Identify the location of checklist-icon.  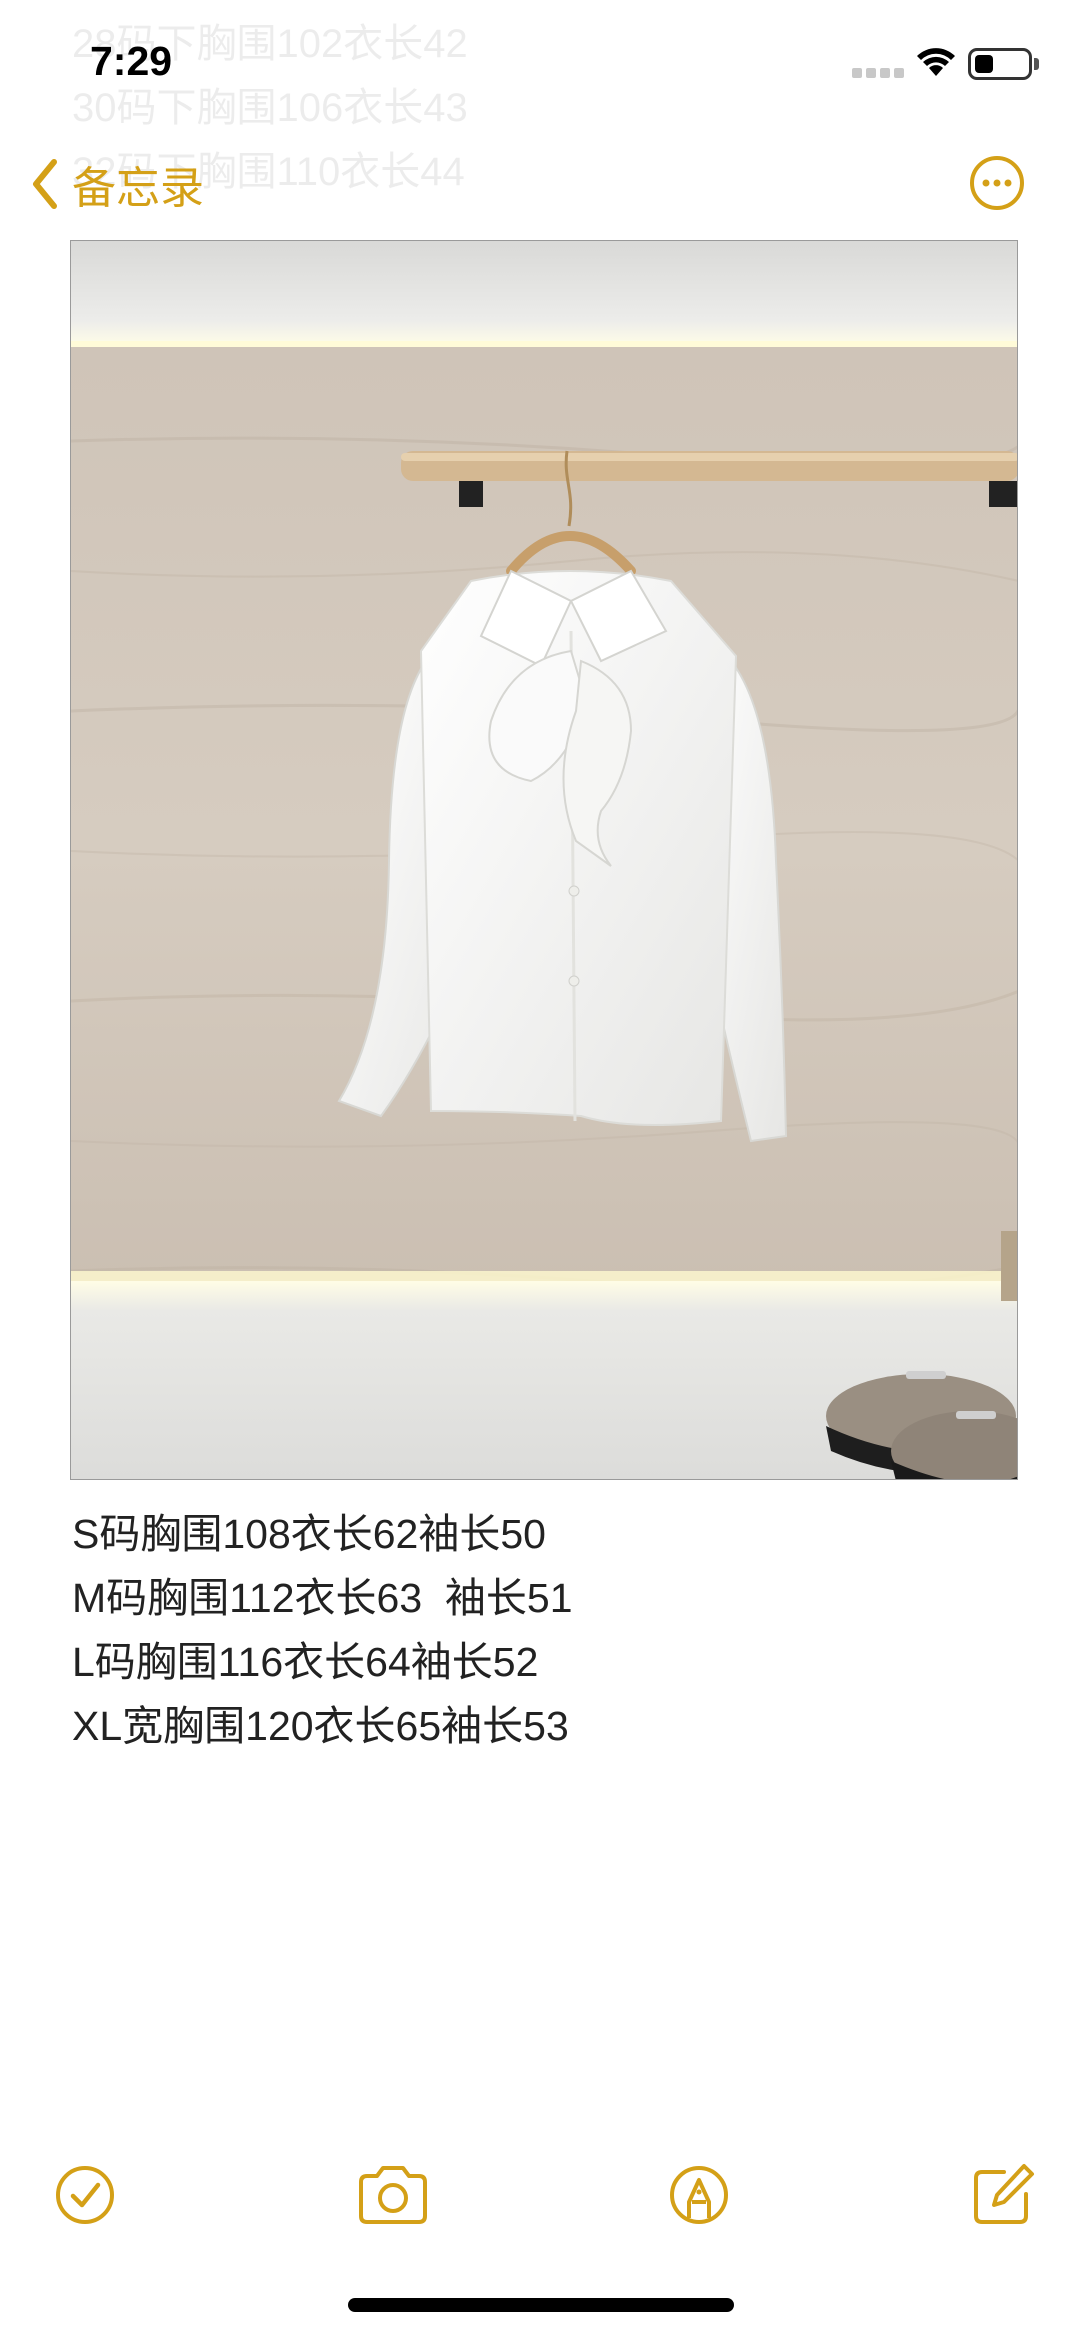
(85, 2195).